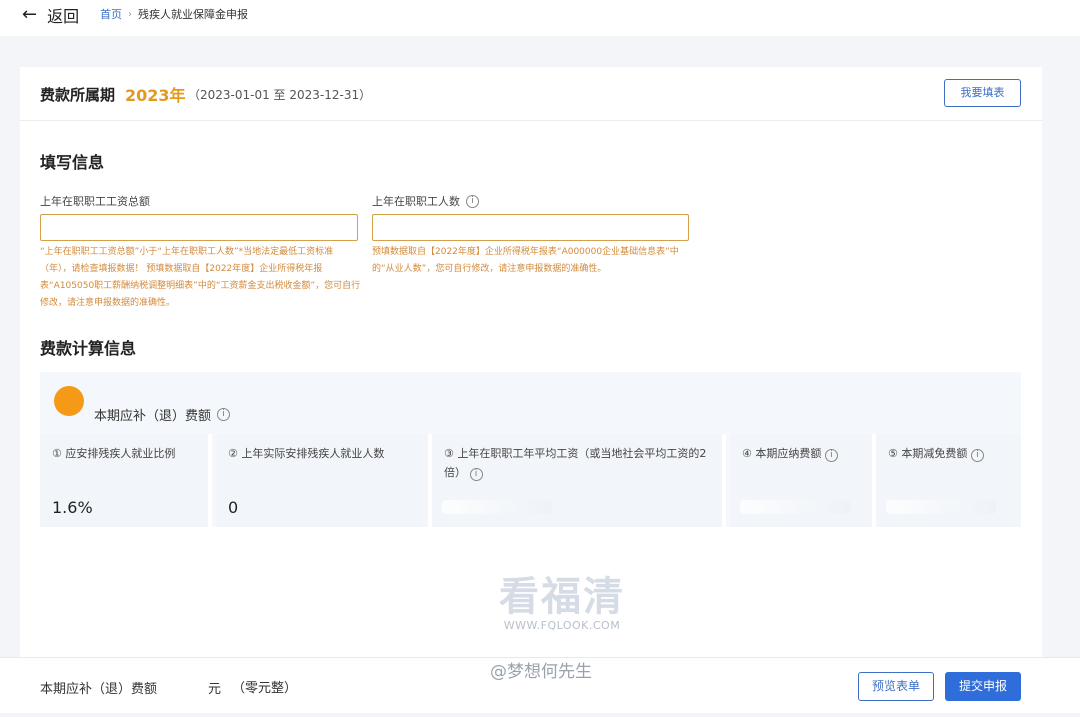  Describe the element at coordinates (575, 463) in the screenshot. I see `metric-label: ③ 上年在职职工年平均工资（或当地社会平均工资的2倍）` at that location.